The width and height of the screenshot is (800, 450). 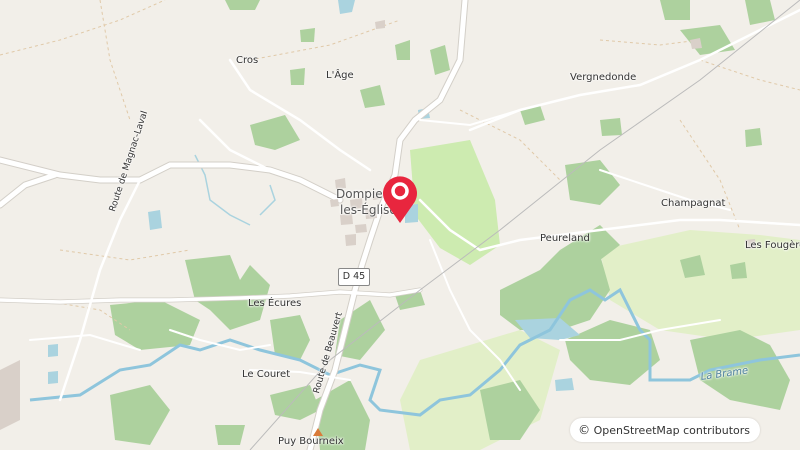 What do you see at coordinates (584, 430) in the screenshot?
I see `copyright-icon: ©` at bounding box center [584, 430].